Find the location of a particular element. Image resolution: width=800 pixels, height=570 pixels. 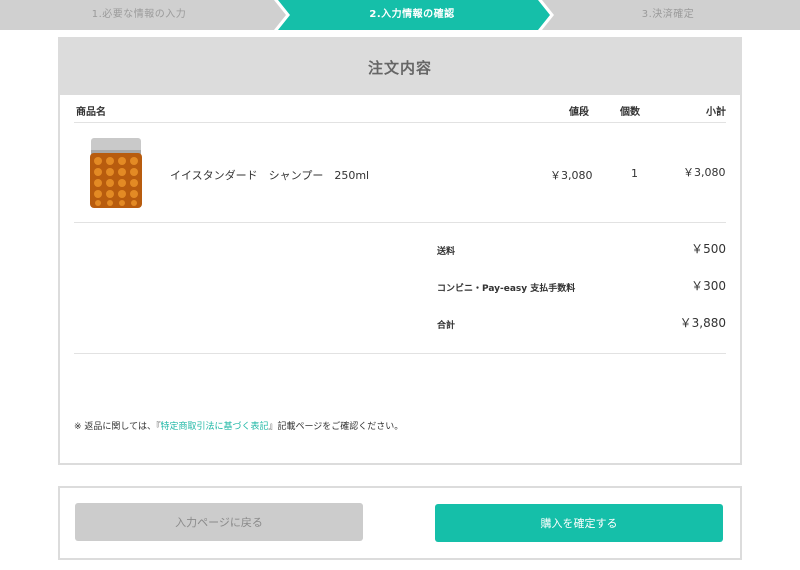

product-quantity: 1 is located at coordinates (634, 173).